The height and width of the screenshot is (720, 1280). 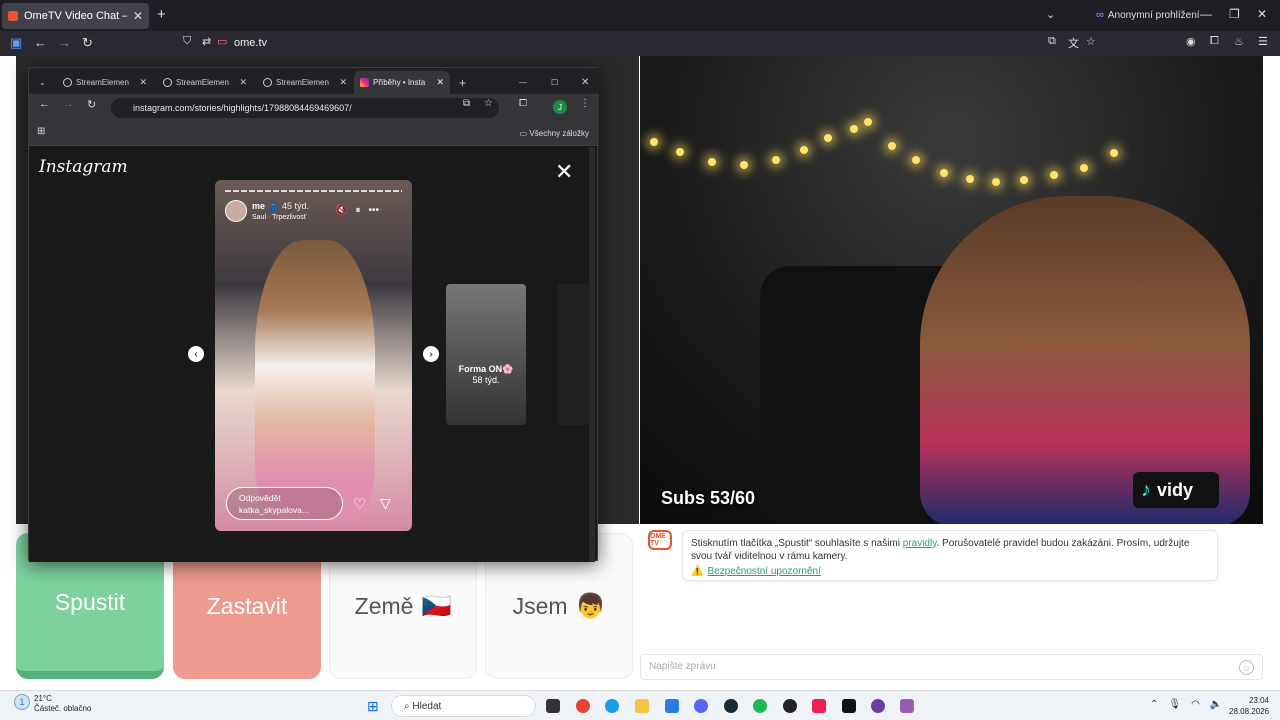 I want to click on spotify-icon, so click(x=760, y=706).